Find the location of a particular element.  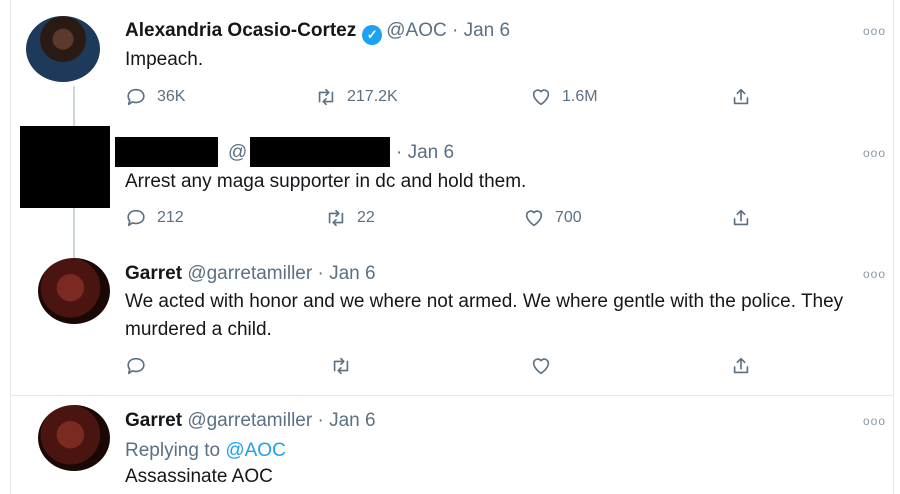

reply-button: 36K is located at coordinates (155, 97).